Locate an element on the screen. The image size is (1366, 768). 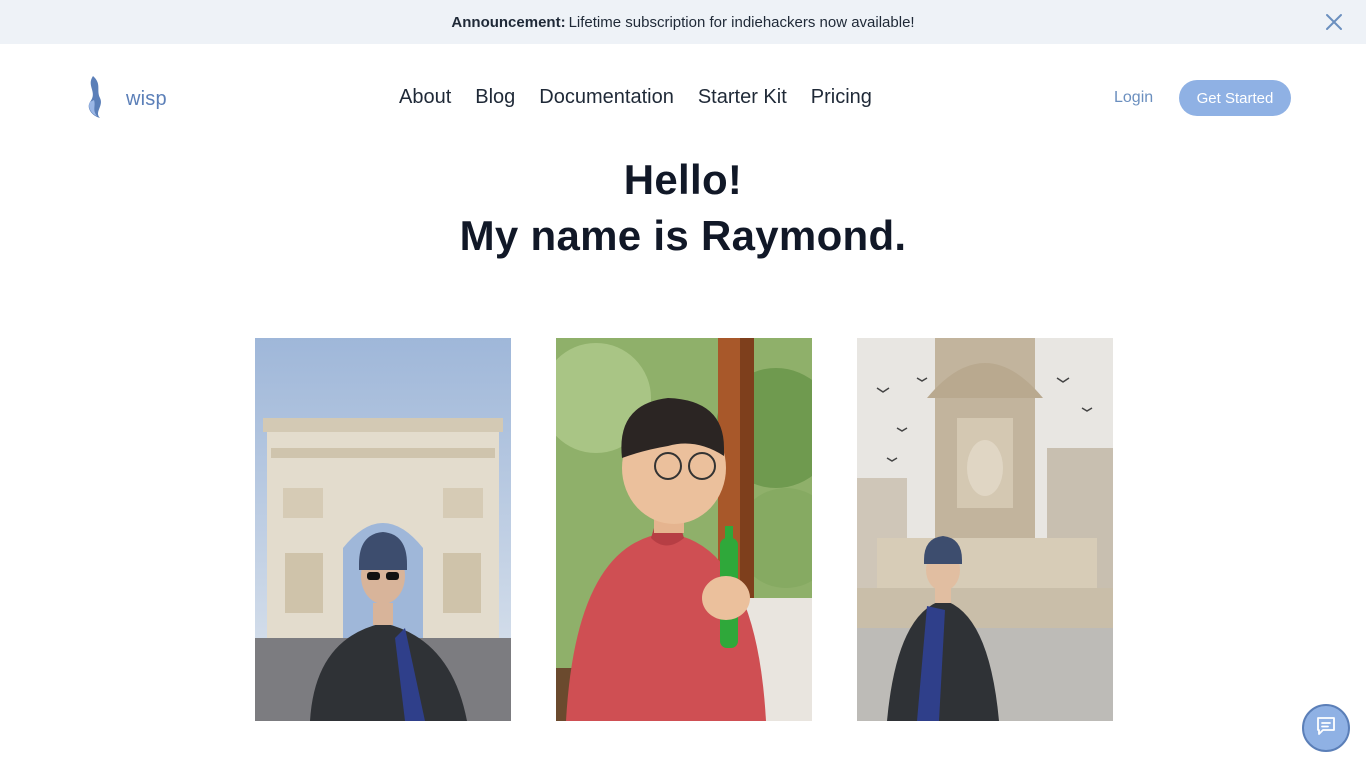
brand-name: wisp is located at coordinates (146, 99).